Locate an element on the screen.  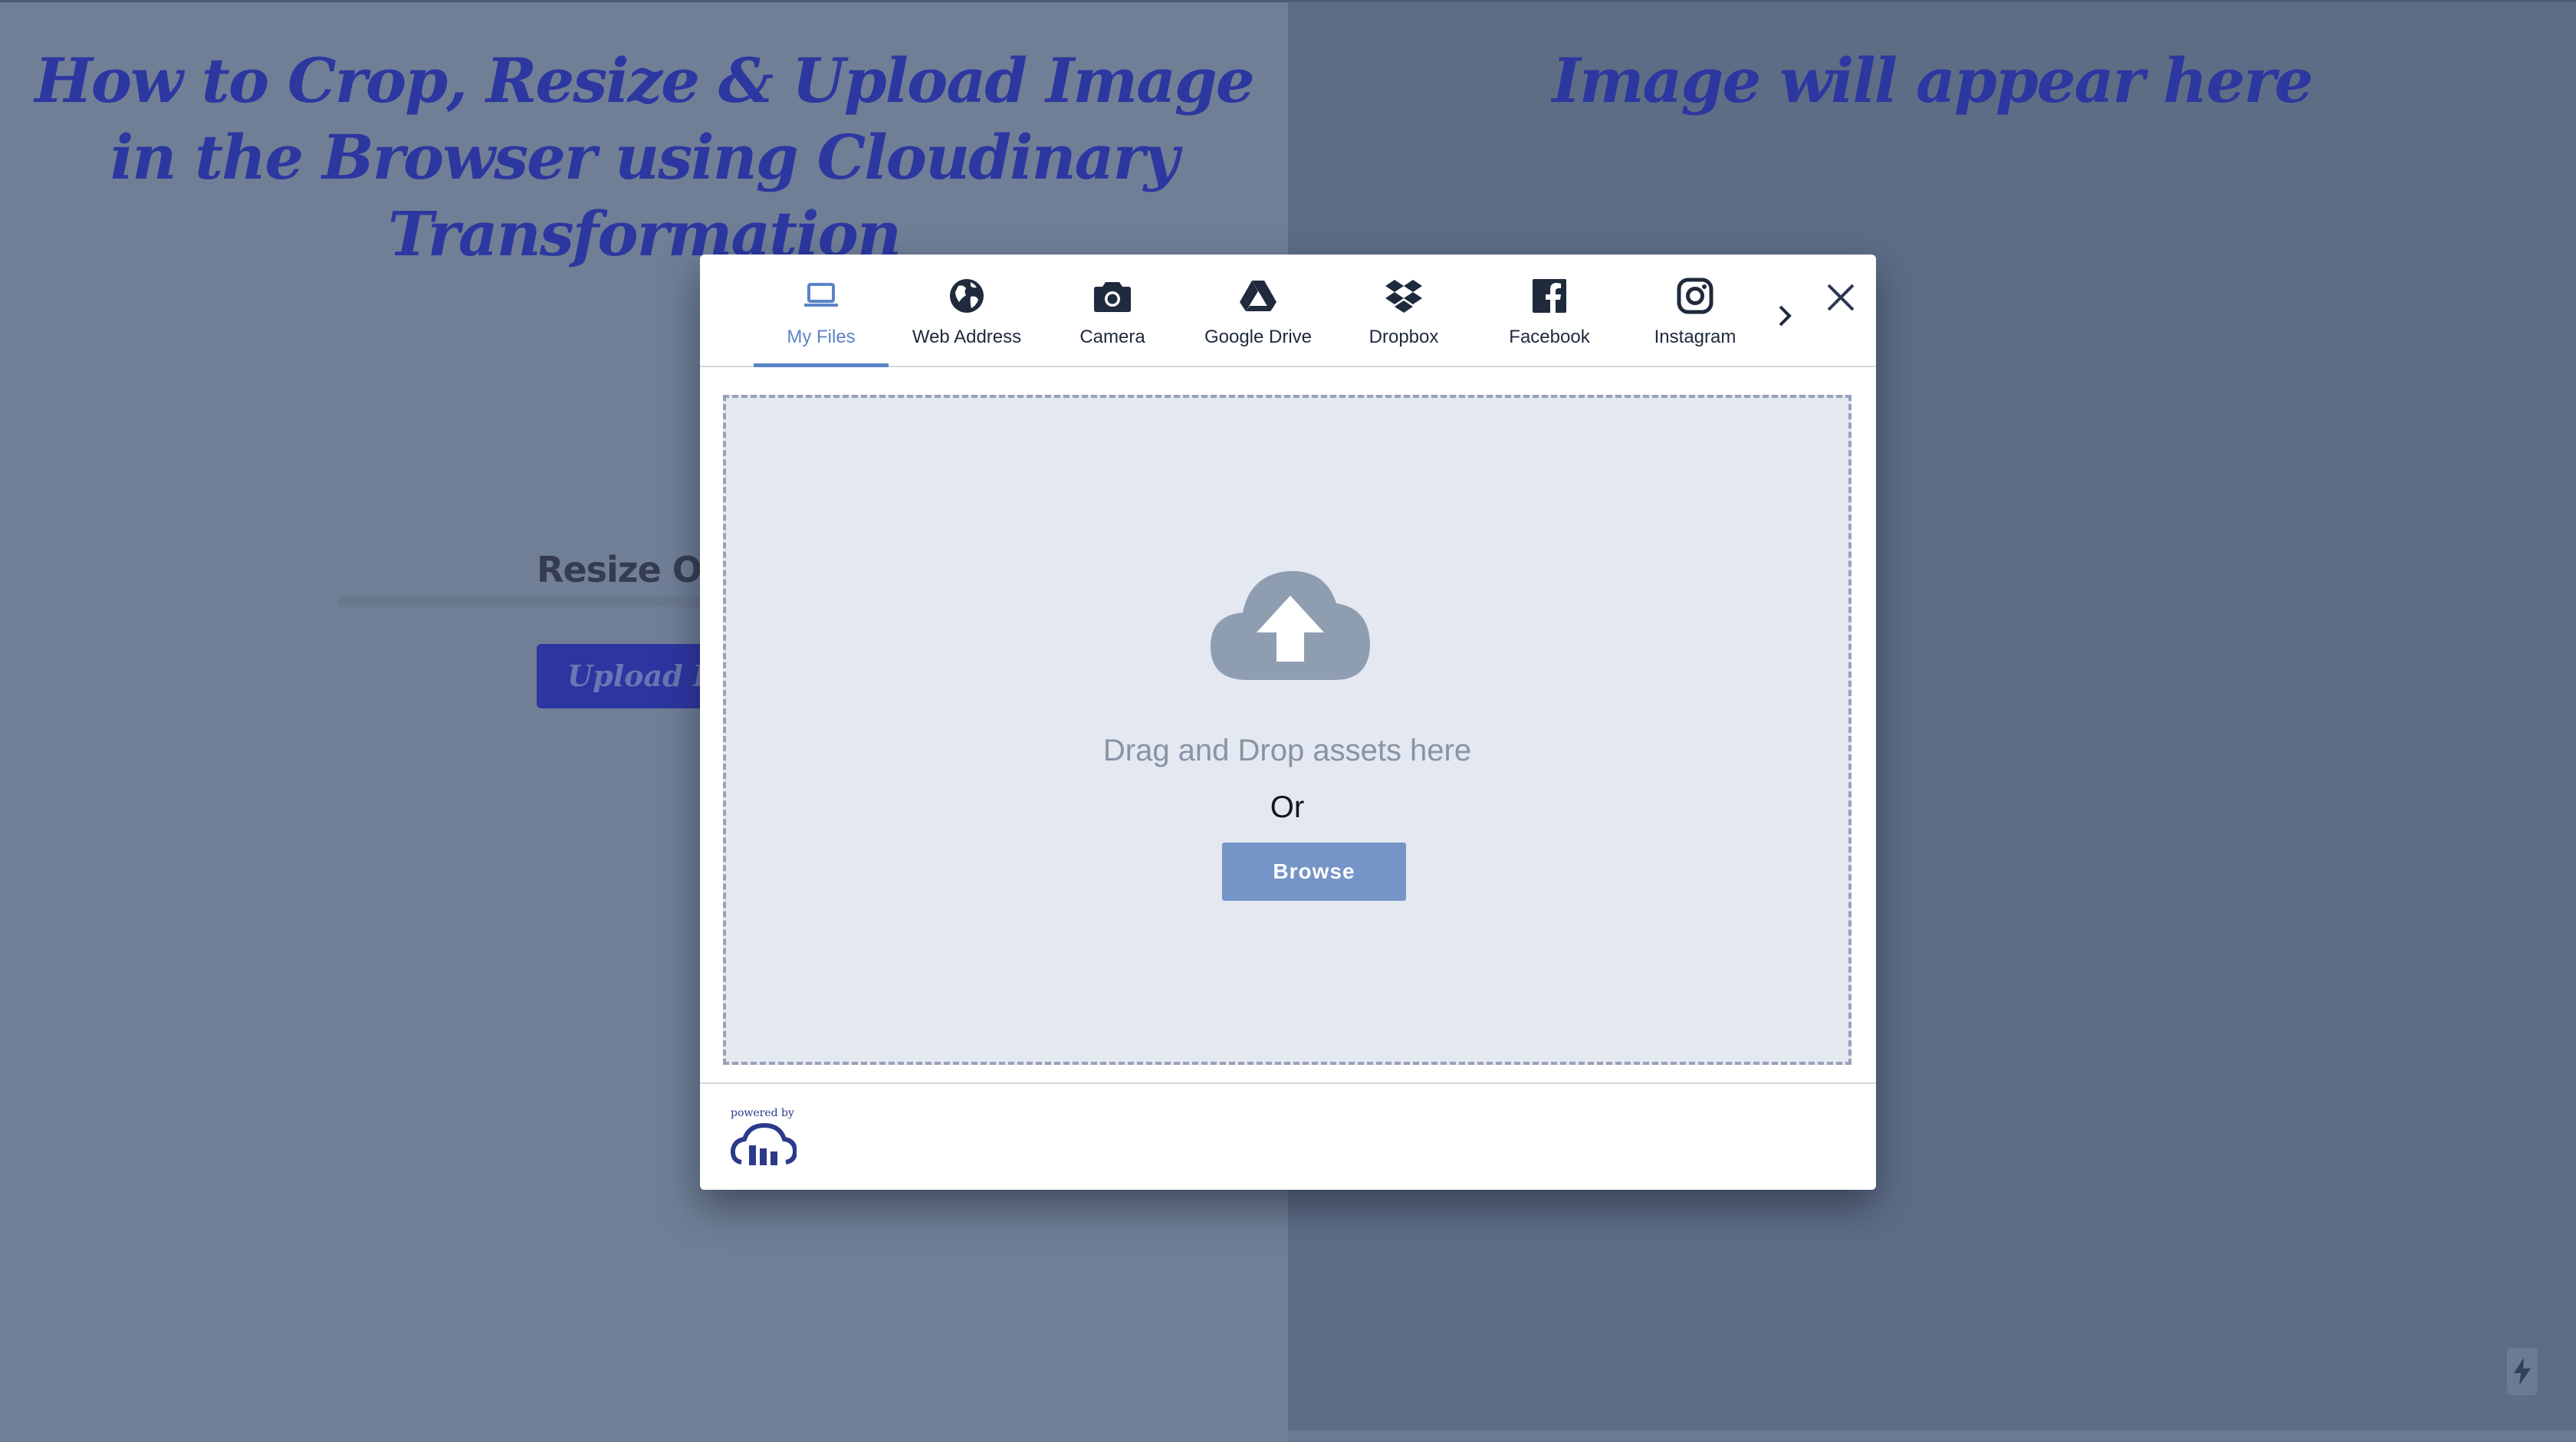
camera-icon is located at coordinates (1113, 295).